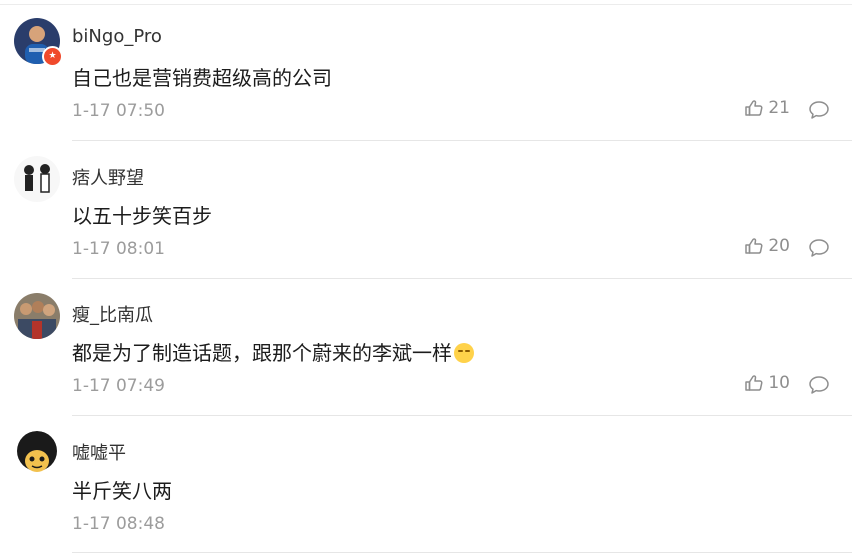  What do you see at coordinates (118, 524) in the screenshot?
I see `timestamp: 1-17 08:48` at bounding box center [118, 524].